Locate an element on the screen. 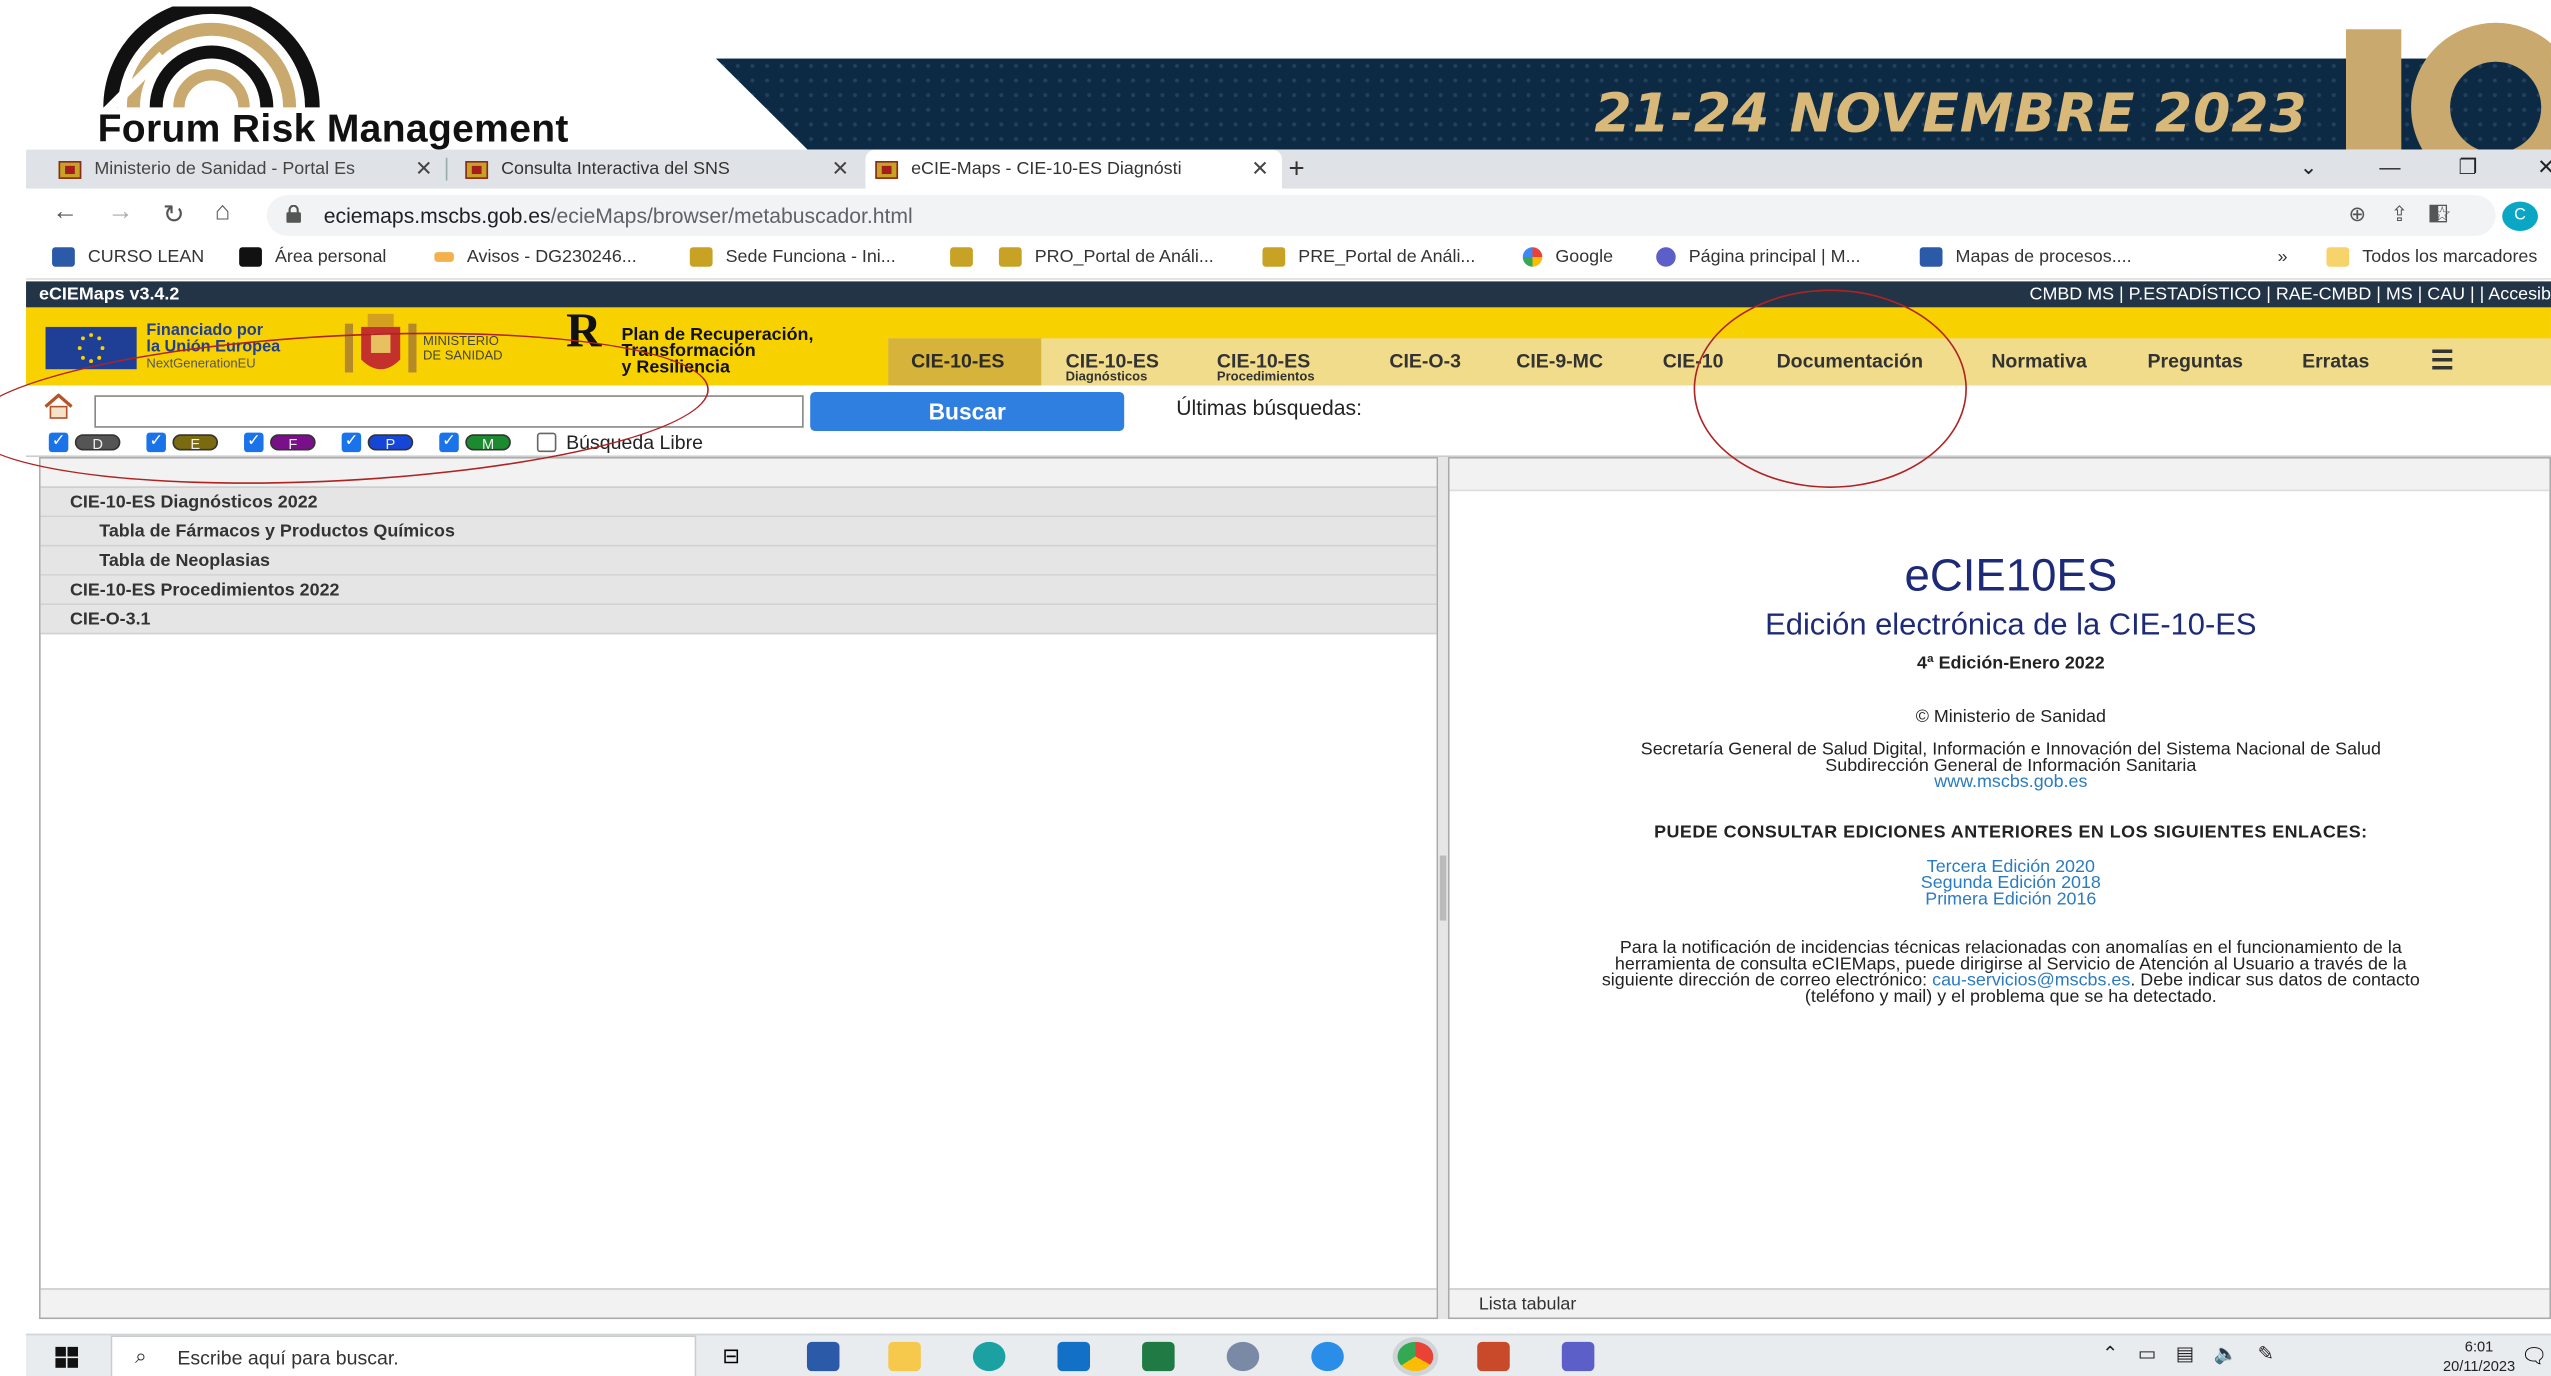  minimize-icon: — is located at coordinates (2389, 169).